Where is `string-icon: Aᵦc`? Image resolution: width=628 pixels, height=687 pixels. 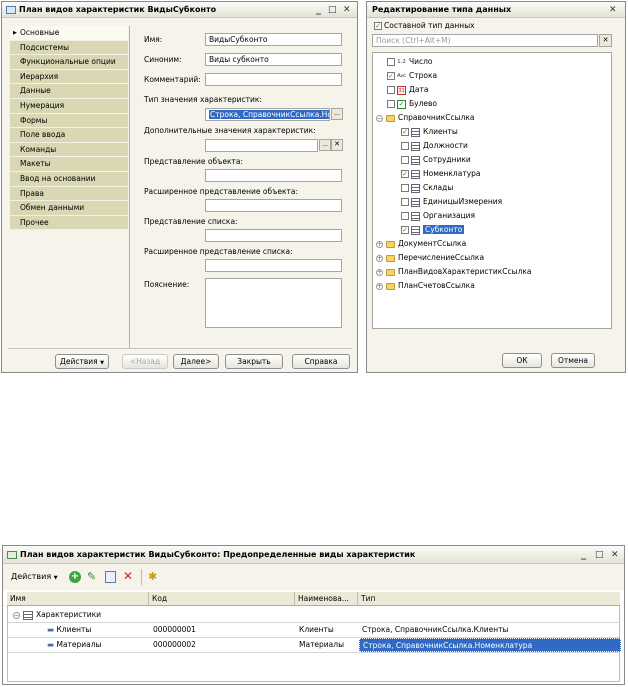 string-icon: Aᵦc is located at coordinates (401, 75).